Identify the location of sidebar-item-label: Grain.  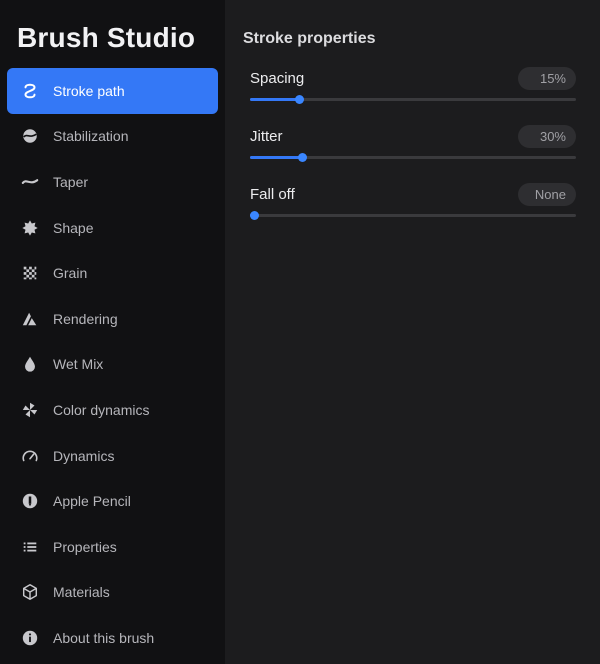
(70, 273).